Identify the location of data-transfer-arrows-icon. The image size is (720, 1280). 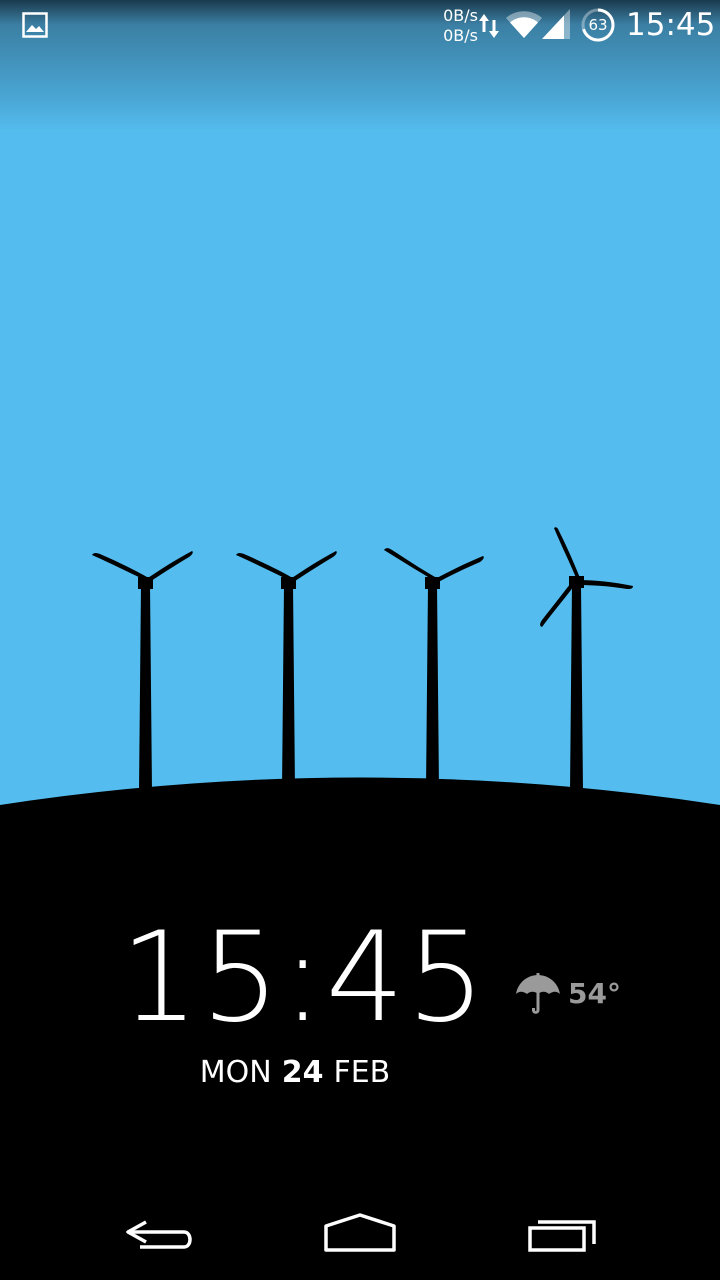
(489, 26).